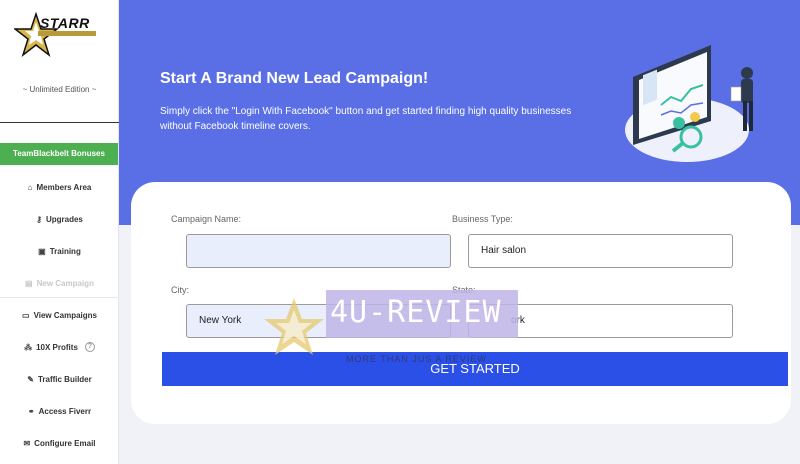 The width and height of the screenshot is (800, 464). I want to click on sidebar-item-label: View Campaigns, so click(65, 315).